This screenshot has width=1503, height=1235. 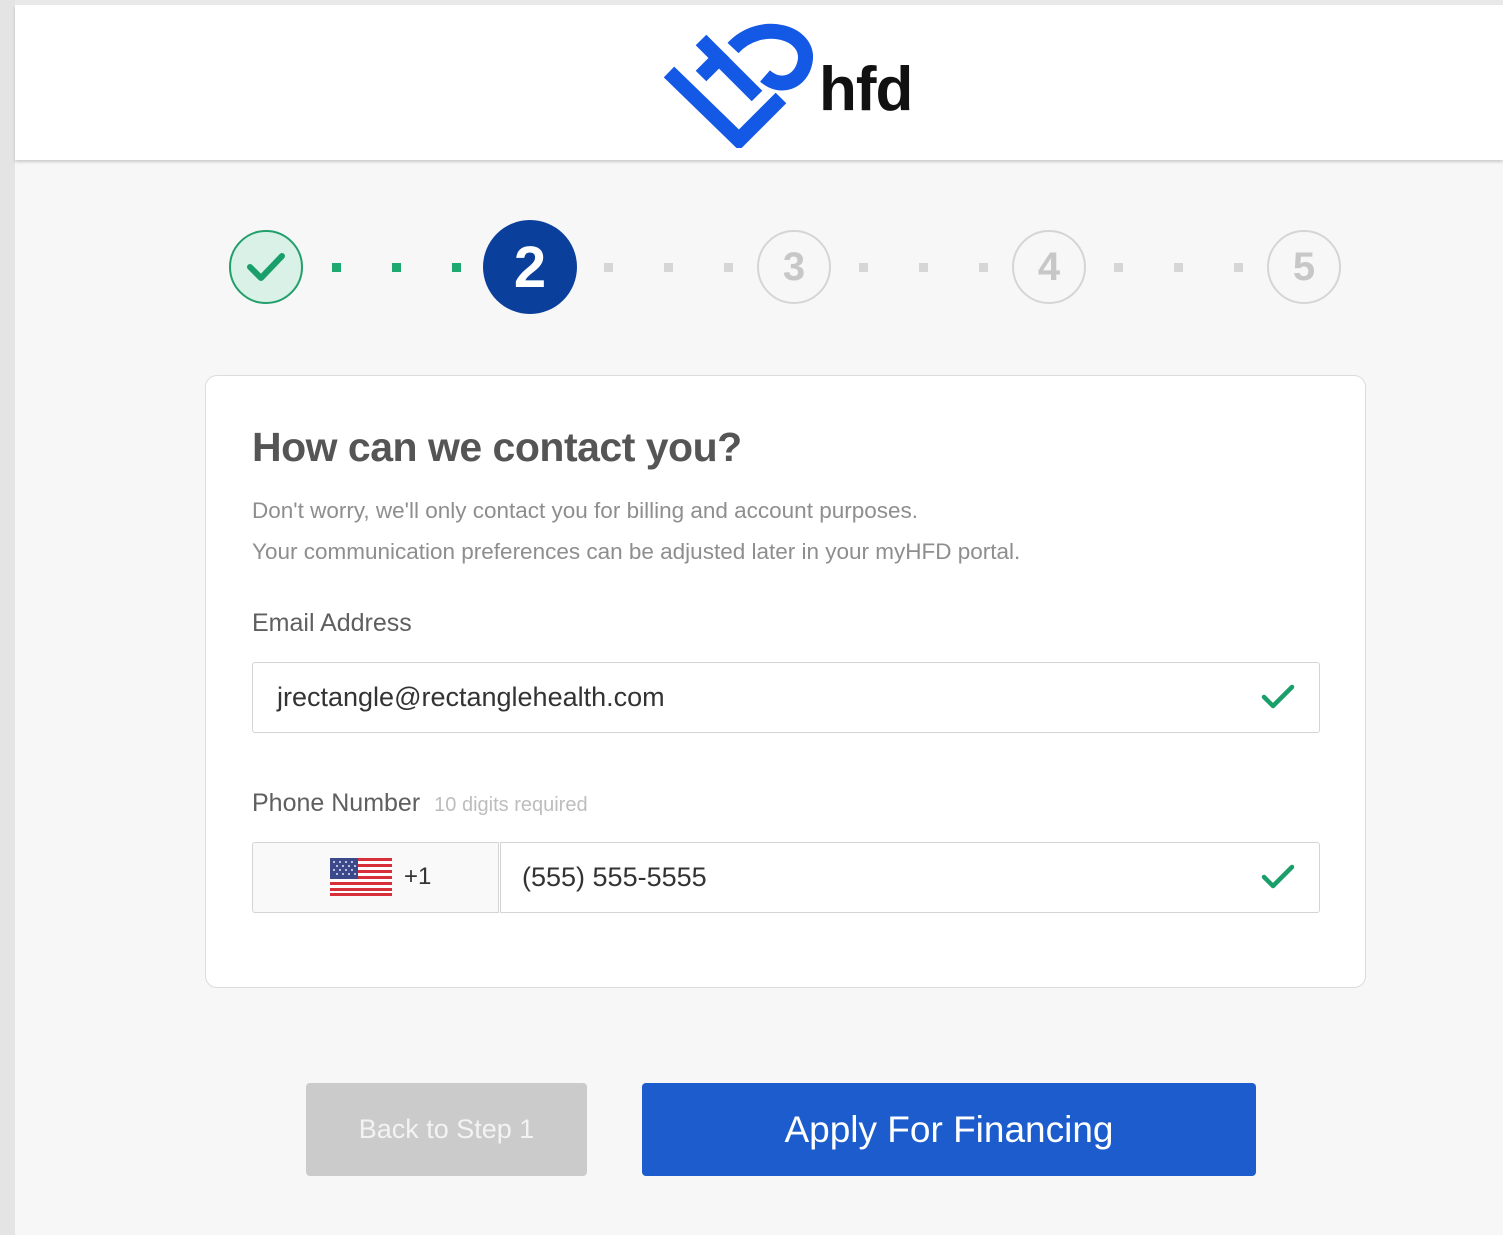 I want to click on email-label: Email Address, so click(x=332, y=623).